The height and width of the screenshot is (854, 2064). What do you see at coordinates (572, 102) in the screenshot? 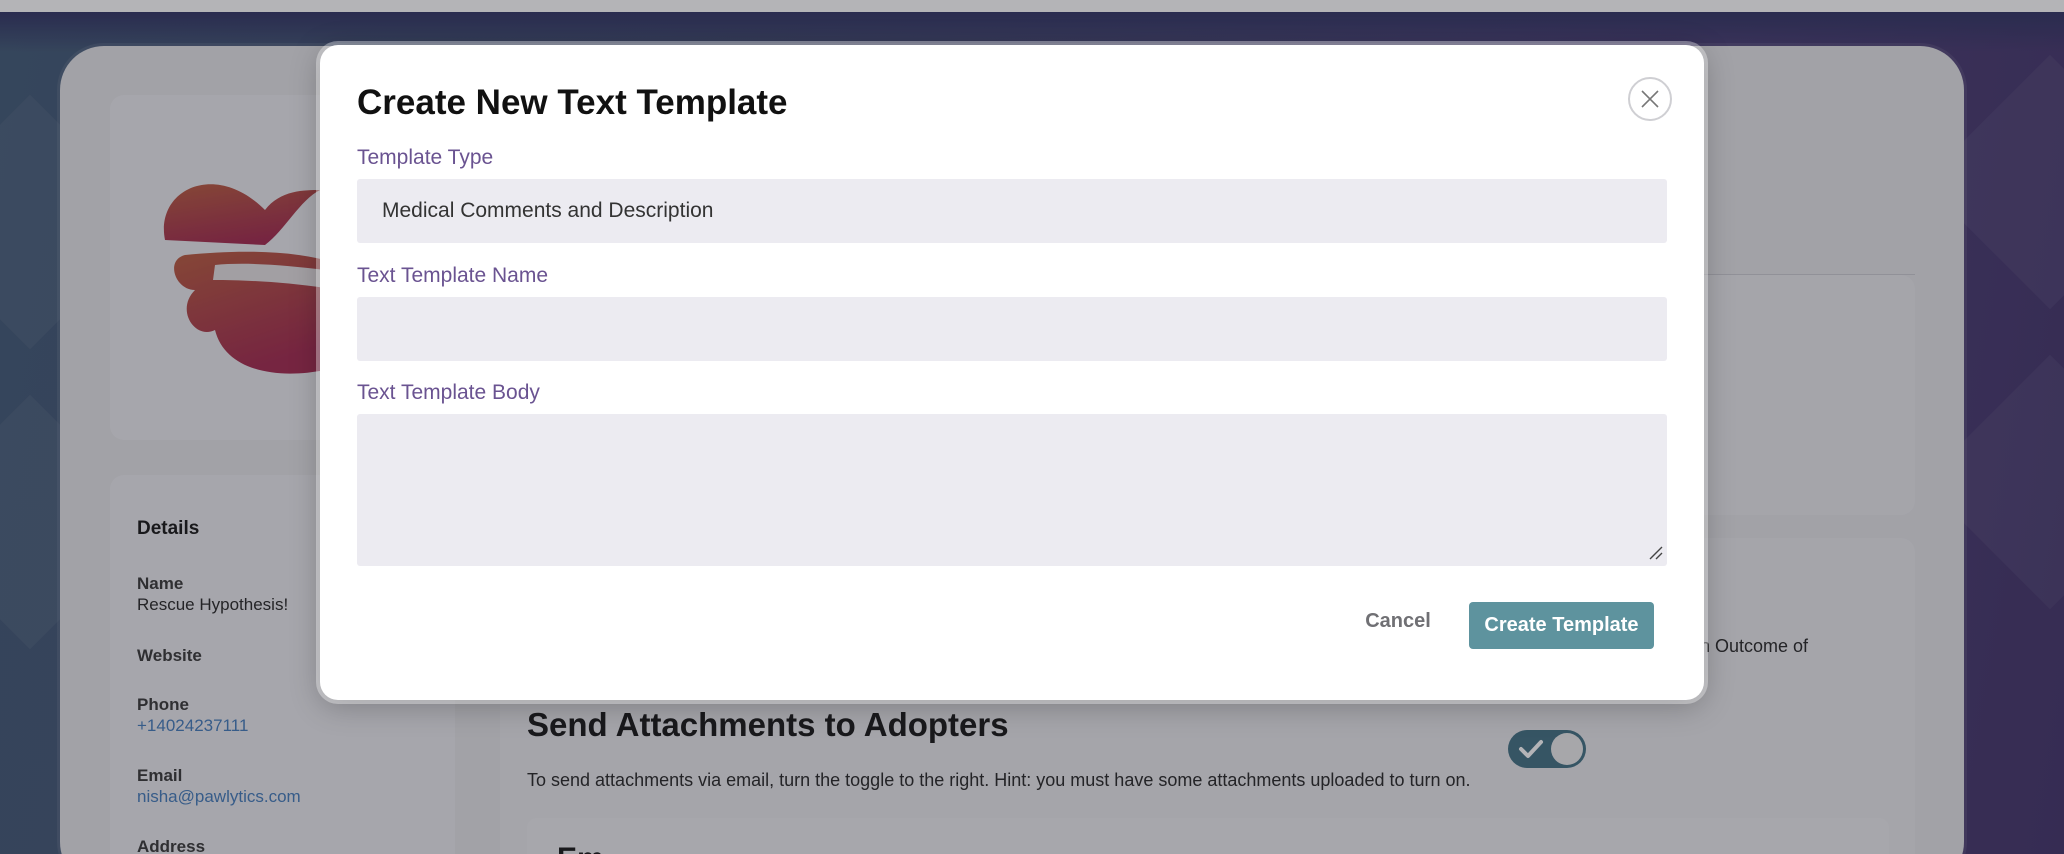
I see `modal-title: Create New Text Template` at bounding box center [572, 102].